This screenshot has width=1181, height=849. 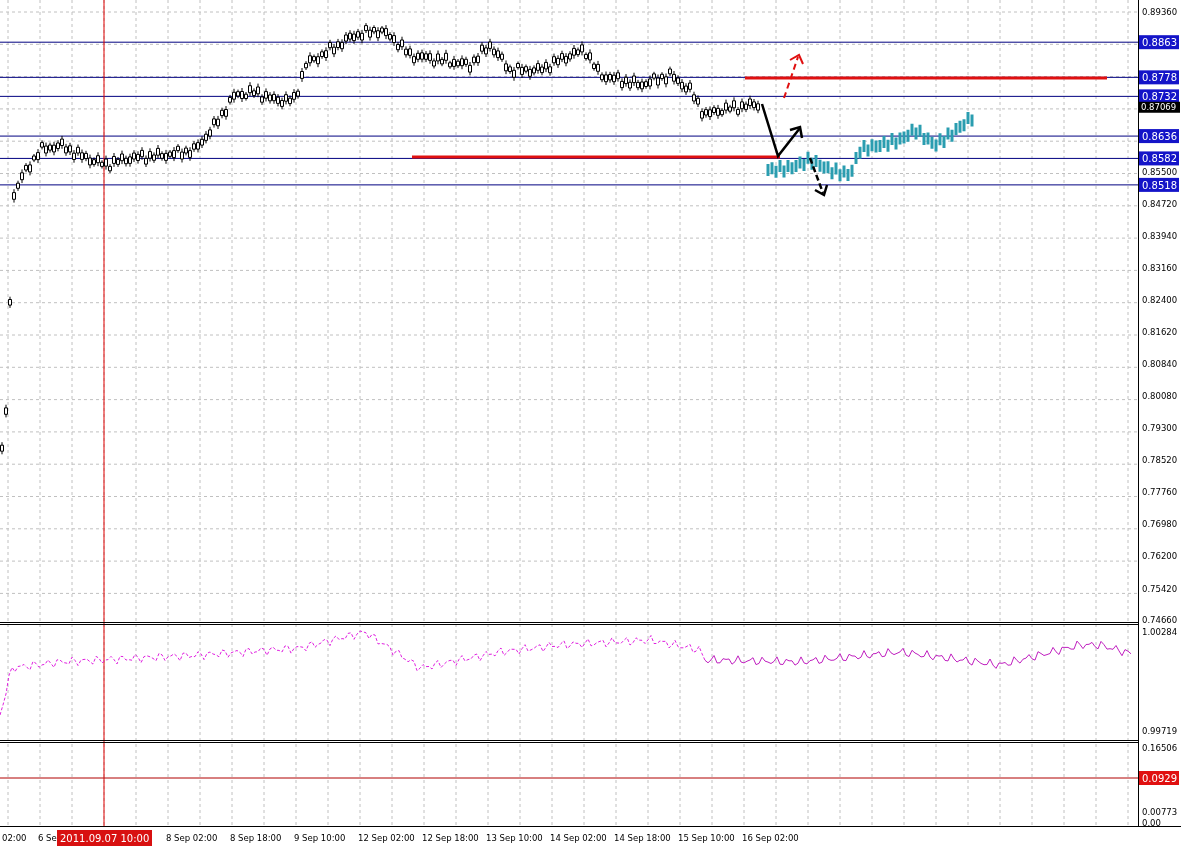 I want to click on indicator-axis-label: 0.99719, so click(x=1160, y=731).